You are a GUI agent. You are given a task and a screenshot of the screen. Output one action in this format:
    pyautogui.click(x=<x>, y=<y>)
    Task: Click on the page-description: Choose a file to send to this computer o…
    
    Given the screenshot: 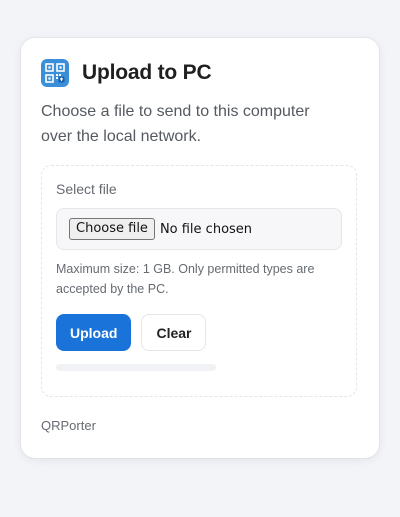 What is the action you would take?
    pyautogui.click(x=175, y=124)
    